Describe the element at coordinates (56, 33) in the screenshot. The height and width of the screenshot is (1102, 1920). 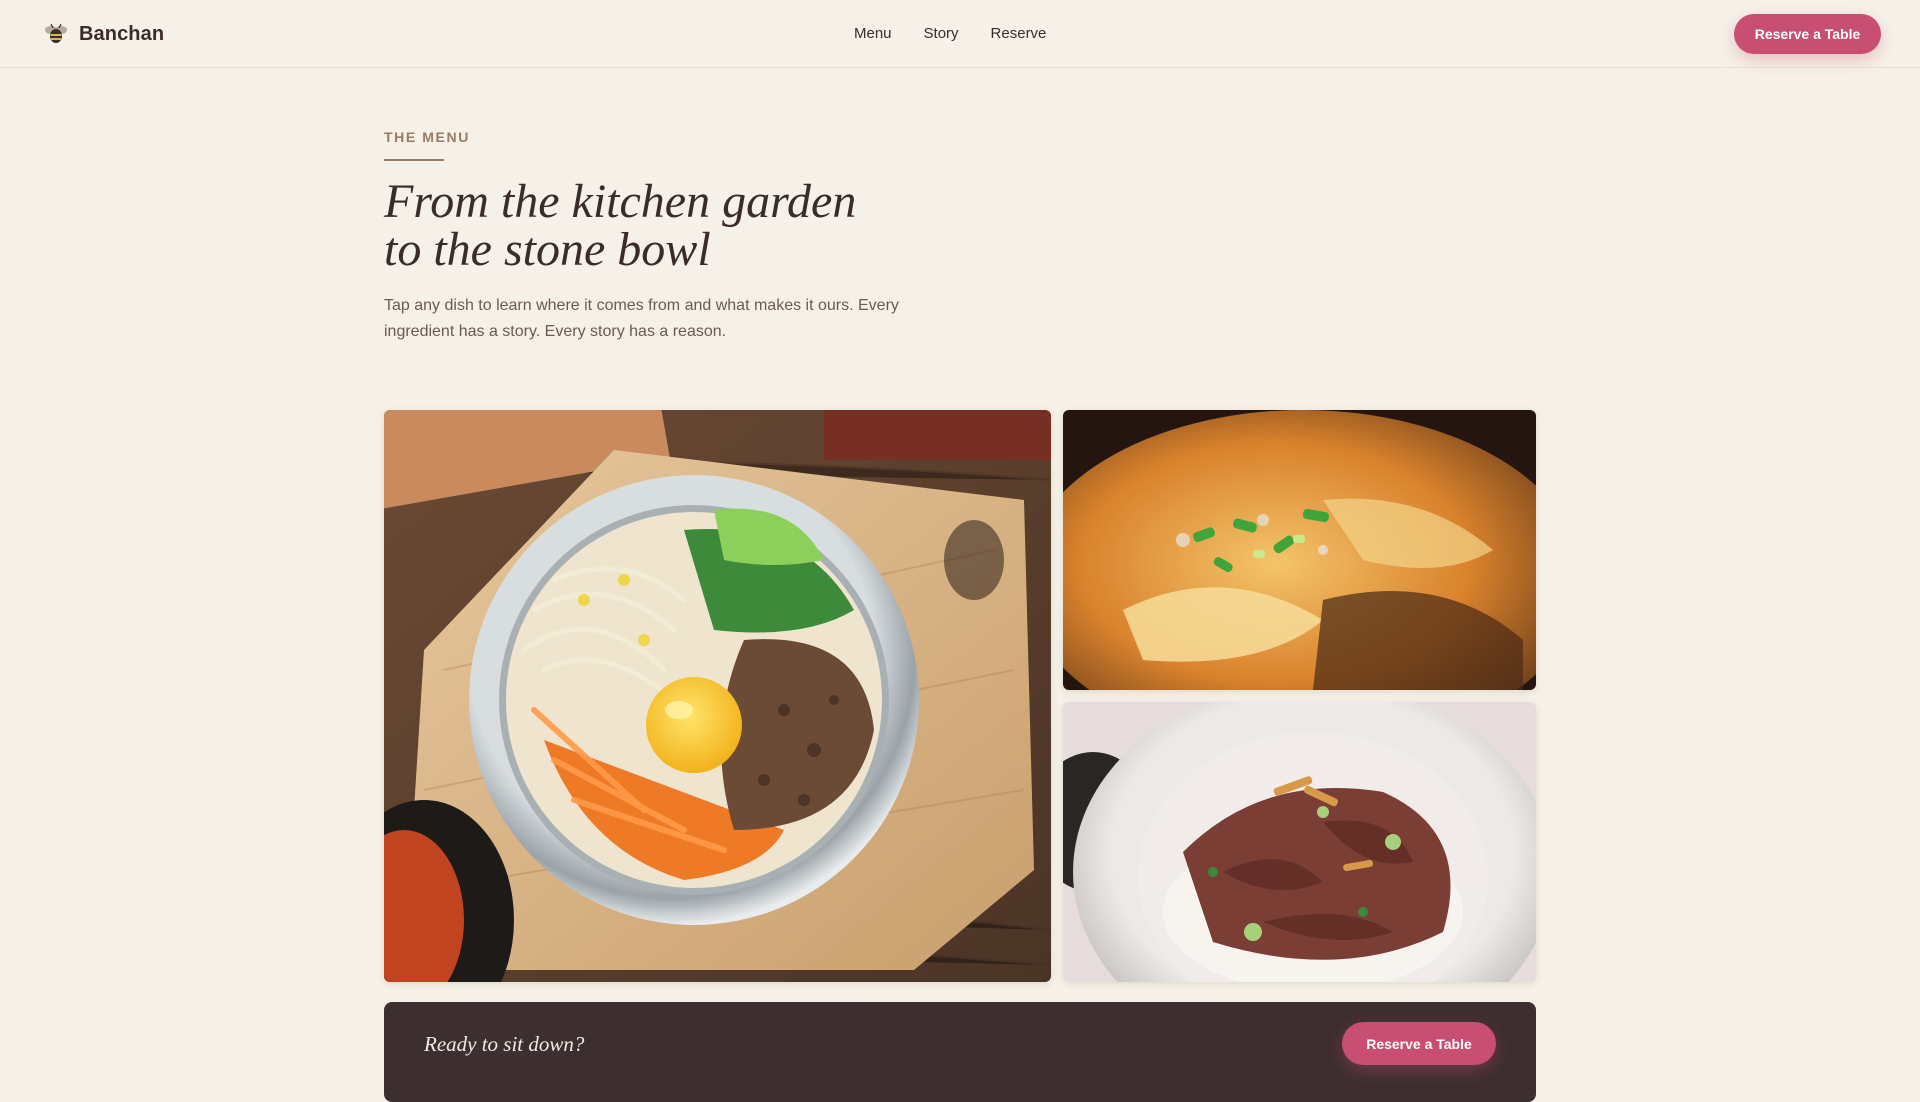
I see `bee-icon` at that location.